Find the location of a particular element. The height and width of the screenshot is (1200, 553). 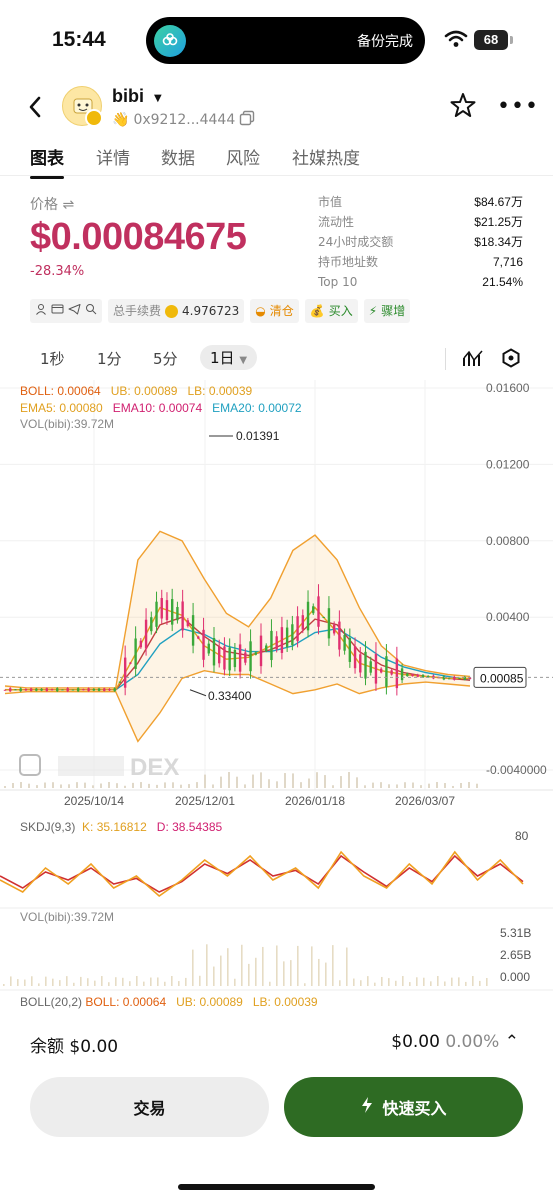

clear-position-chip: ◒ 清仓 is located at coordinates (274, 311).